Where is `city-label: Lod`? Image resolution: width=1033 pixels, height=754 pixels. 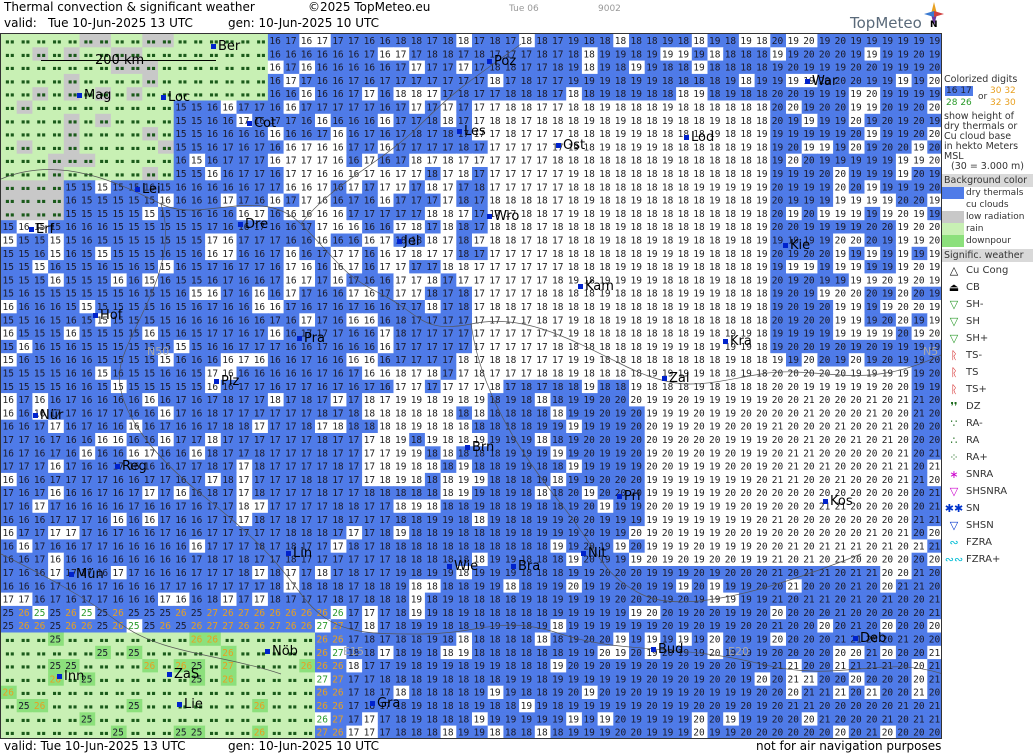 city-label: Lod is located at coordinates (699, 137).